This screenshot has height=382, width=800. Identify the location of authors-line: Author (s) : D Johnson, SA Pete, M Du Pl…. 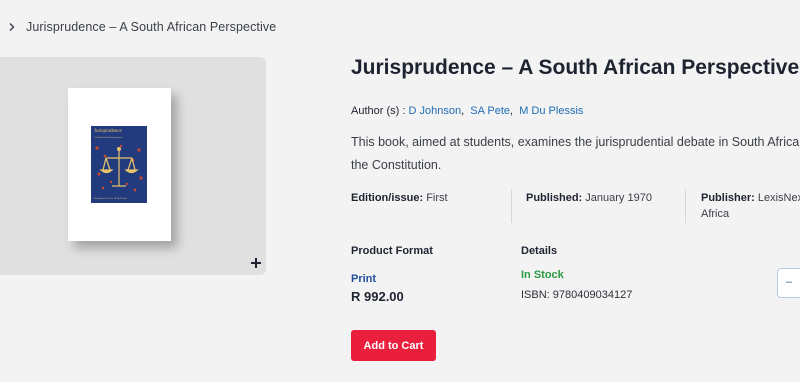
(467, 111).